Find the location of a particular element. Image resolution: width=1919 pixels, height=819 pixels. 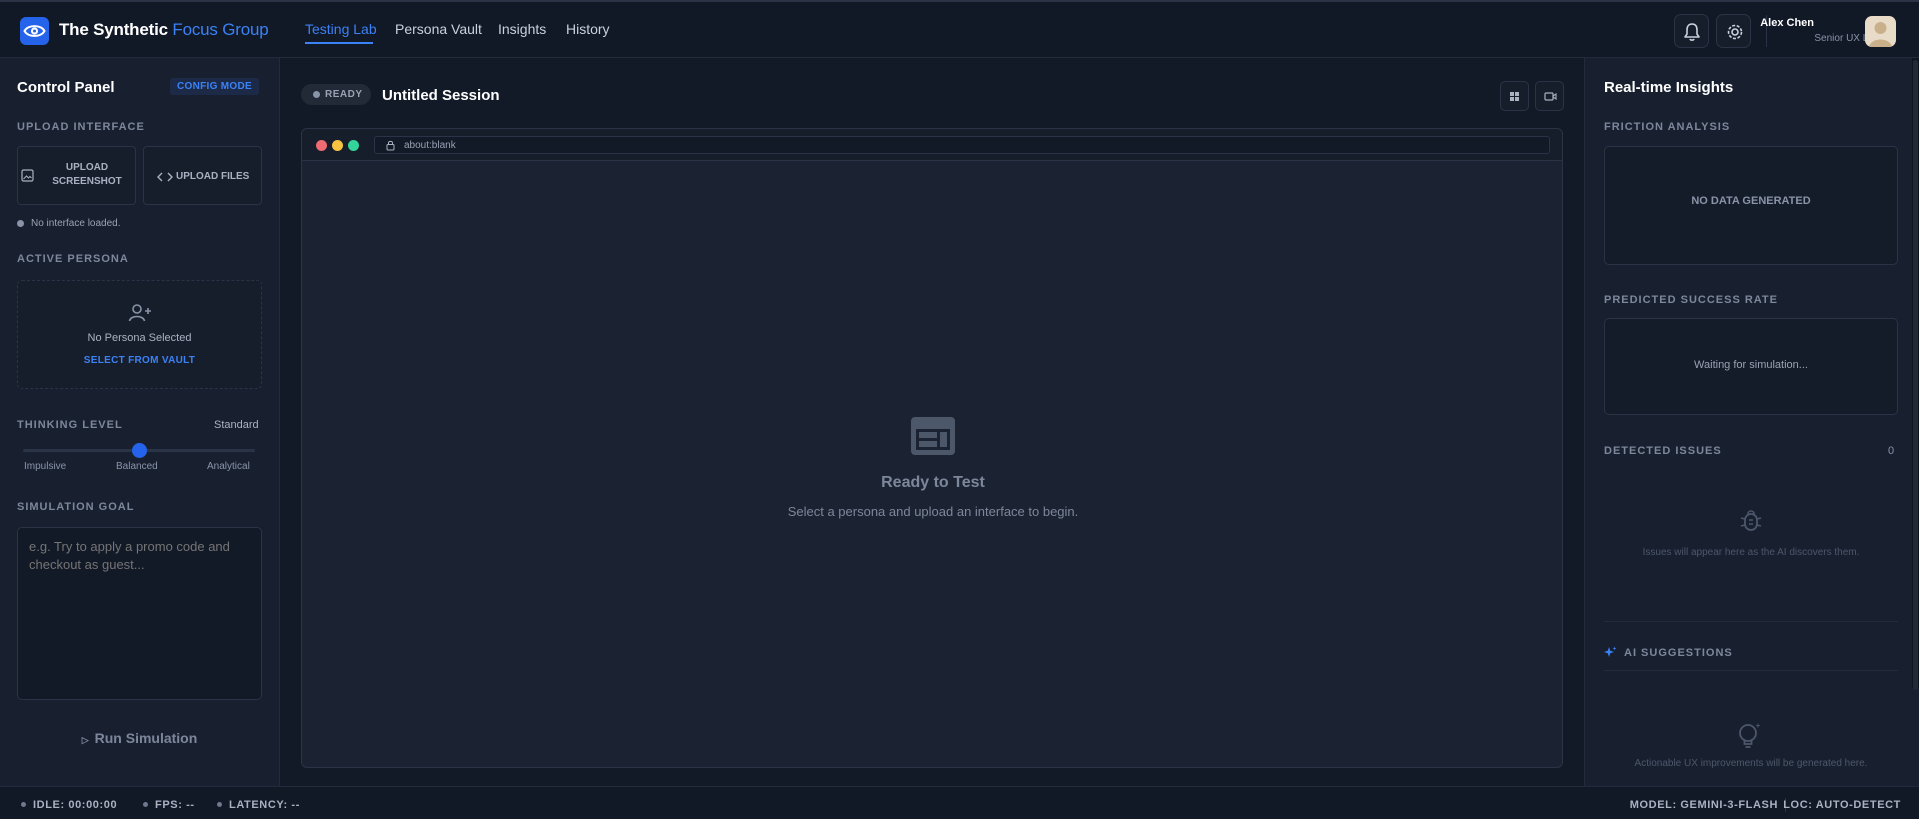

lock-icon is located at coordinates (390, 145).